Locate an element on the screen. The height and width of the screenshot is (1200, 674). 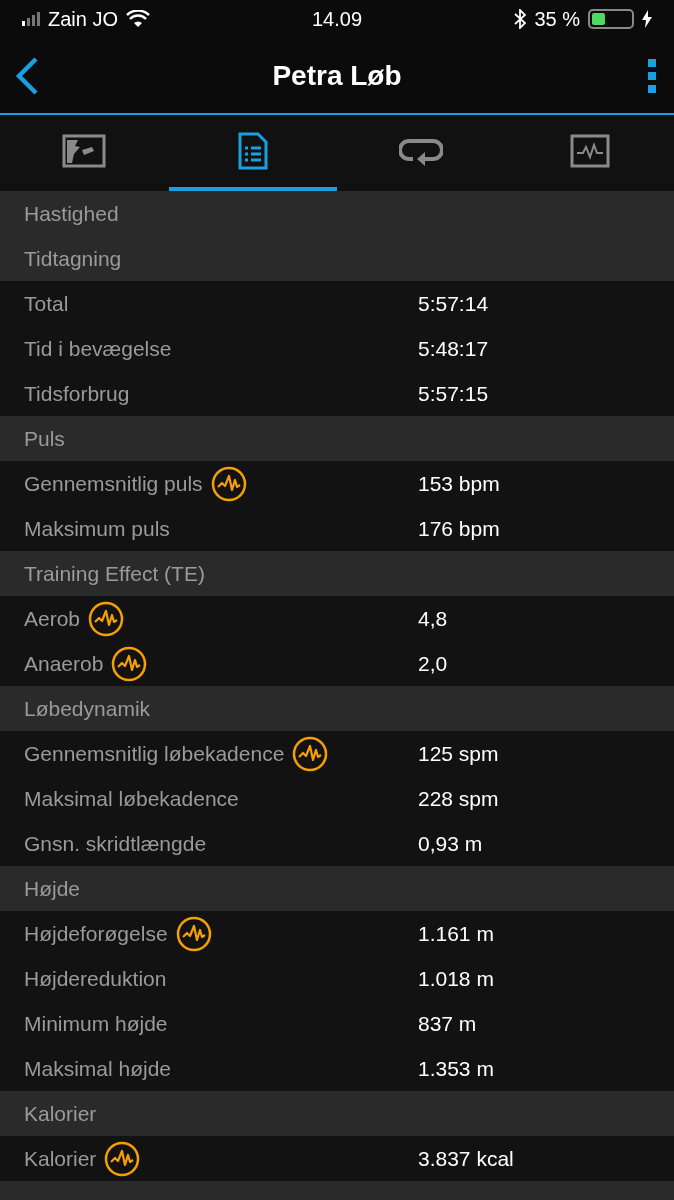
section-header: Hastighed is located at coordinates (337, 213).